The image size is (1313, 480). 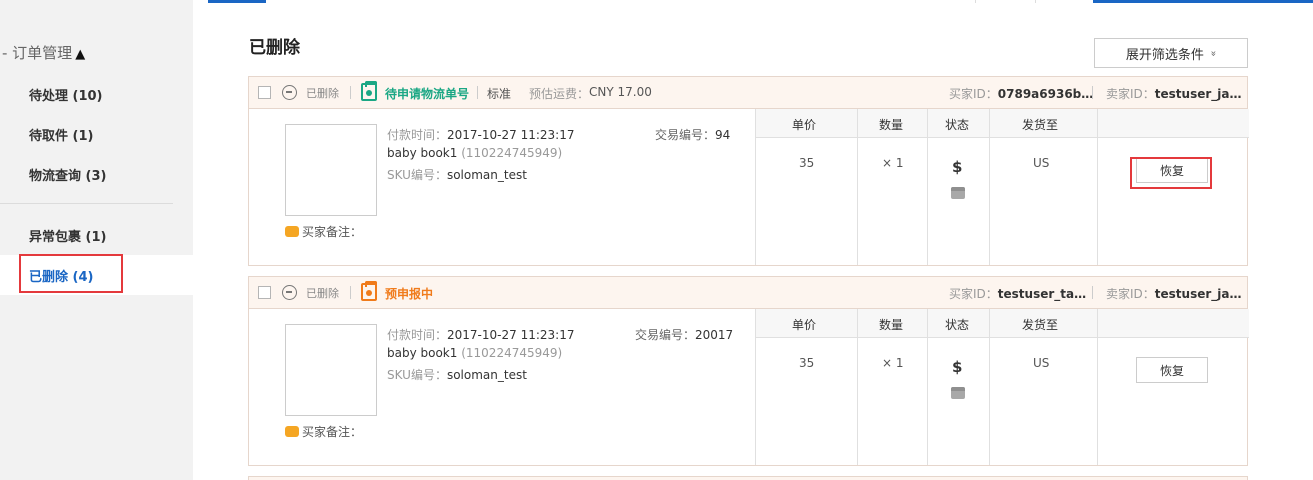 What do you see at coordinates (511, 335) in the screenshot?
I see `pay-time-value: 2017-10-27 11:23:17` at bounding box center [511, 335].